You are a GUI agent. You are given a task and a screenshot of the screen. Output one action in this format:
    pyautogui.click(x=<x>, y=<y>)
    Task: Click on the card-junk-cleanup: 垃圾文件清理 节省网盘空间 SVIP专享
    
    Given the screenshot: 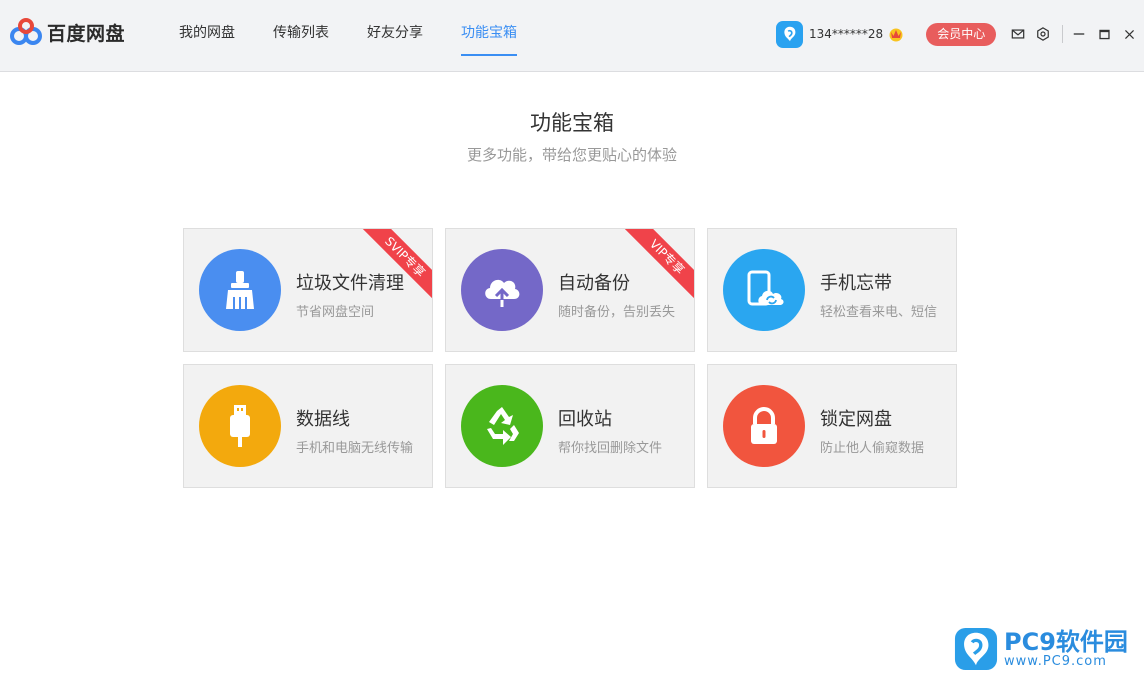 What is the action you would take?
    pyautogui.click(x=308, y=290)
    